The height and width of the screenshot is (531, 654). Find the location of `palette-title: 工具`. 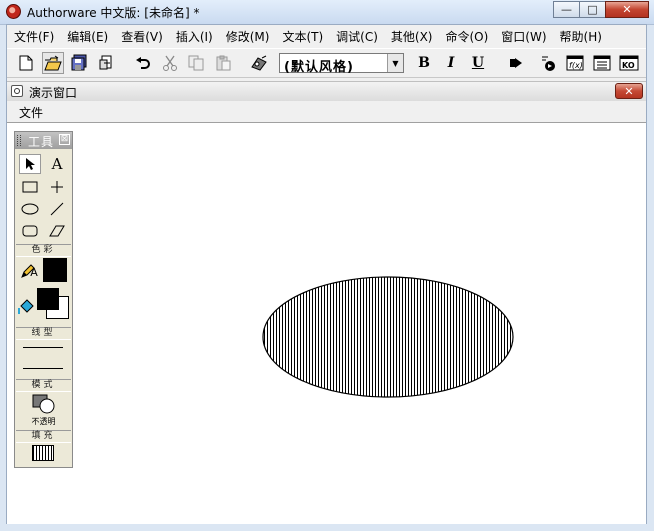

palette-title: 工具 is located at coordinates (41, 142).